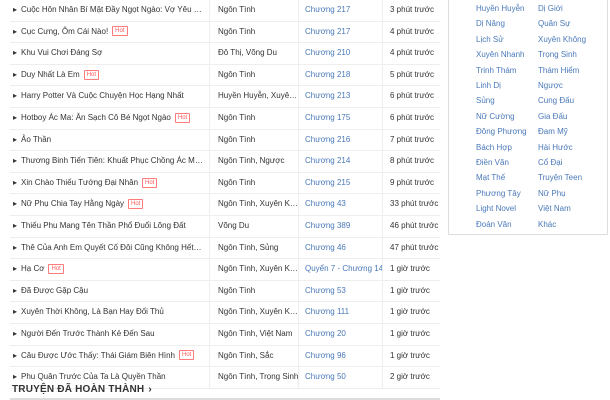  I want to click on story-title-link: Người Đến Trước Thành Kẻ Đến Sau, so click(88, 333).